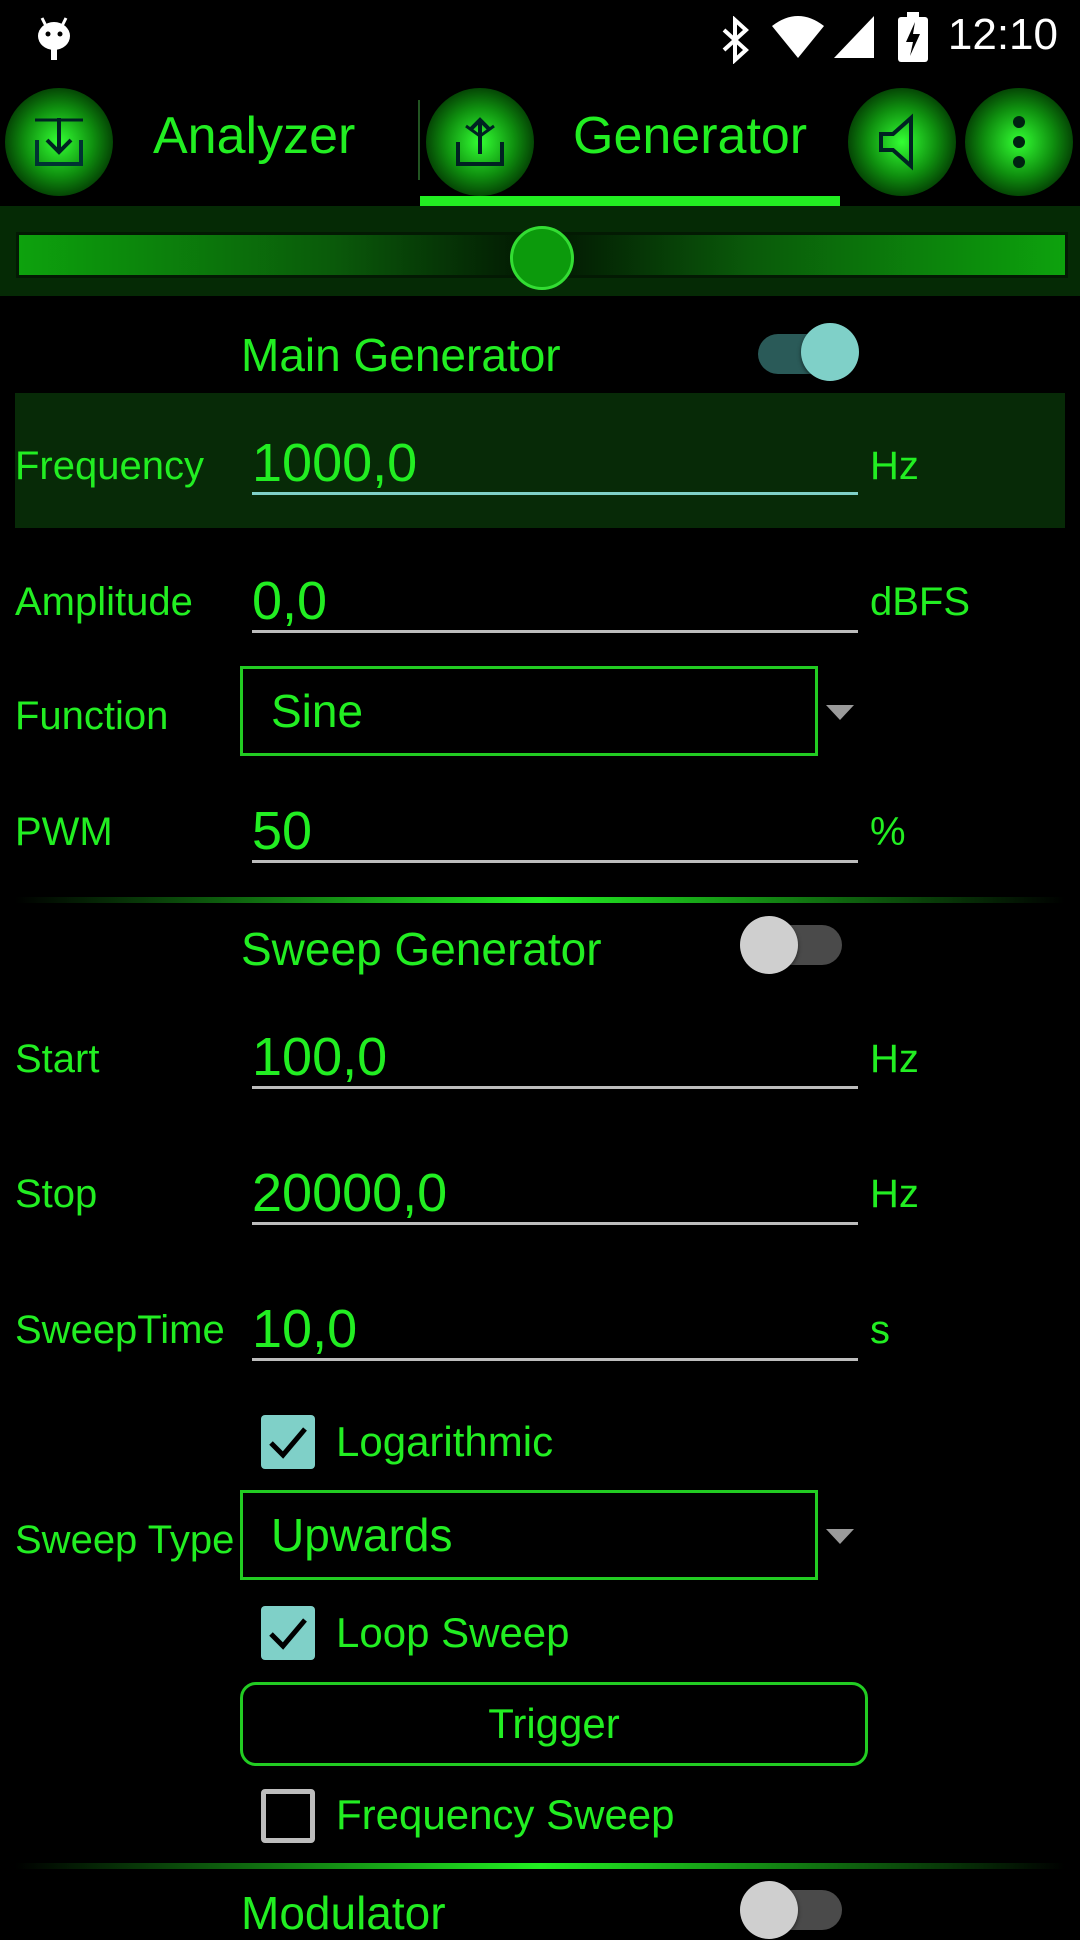 The width and height of the screenshot is (1080, 1940). What do you see at coordinates (120, 1330) in the screenshot?
I see `sweeptime-label: SweepTime` at bounding box center [120, 1330].